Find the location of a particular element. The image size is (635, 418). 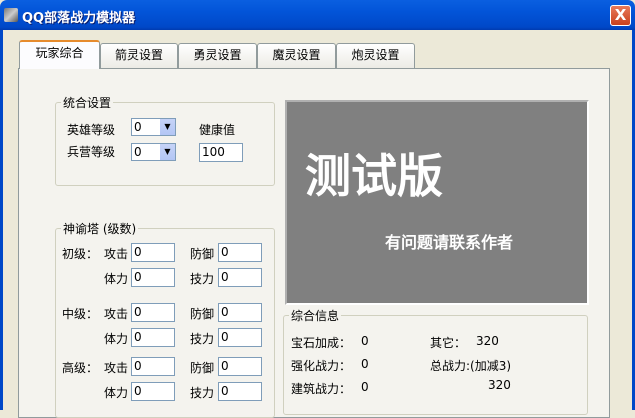

app-icon is located at coordinates (11, 15).